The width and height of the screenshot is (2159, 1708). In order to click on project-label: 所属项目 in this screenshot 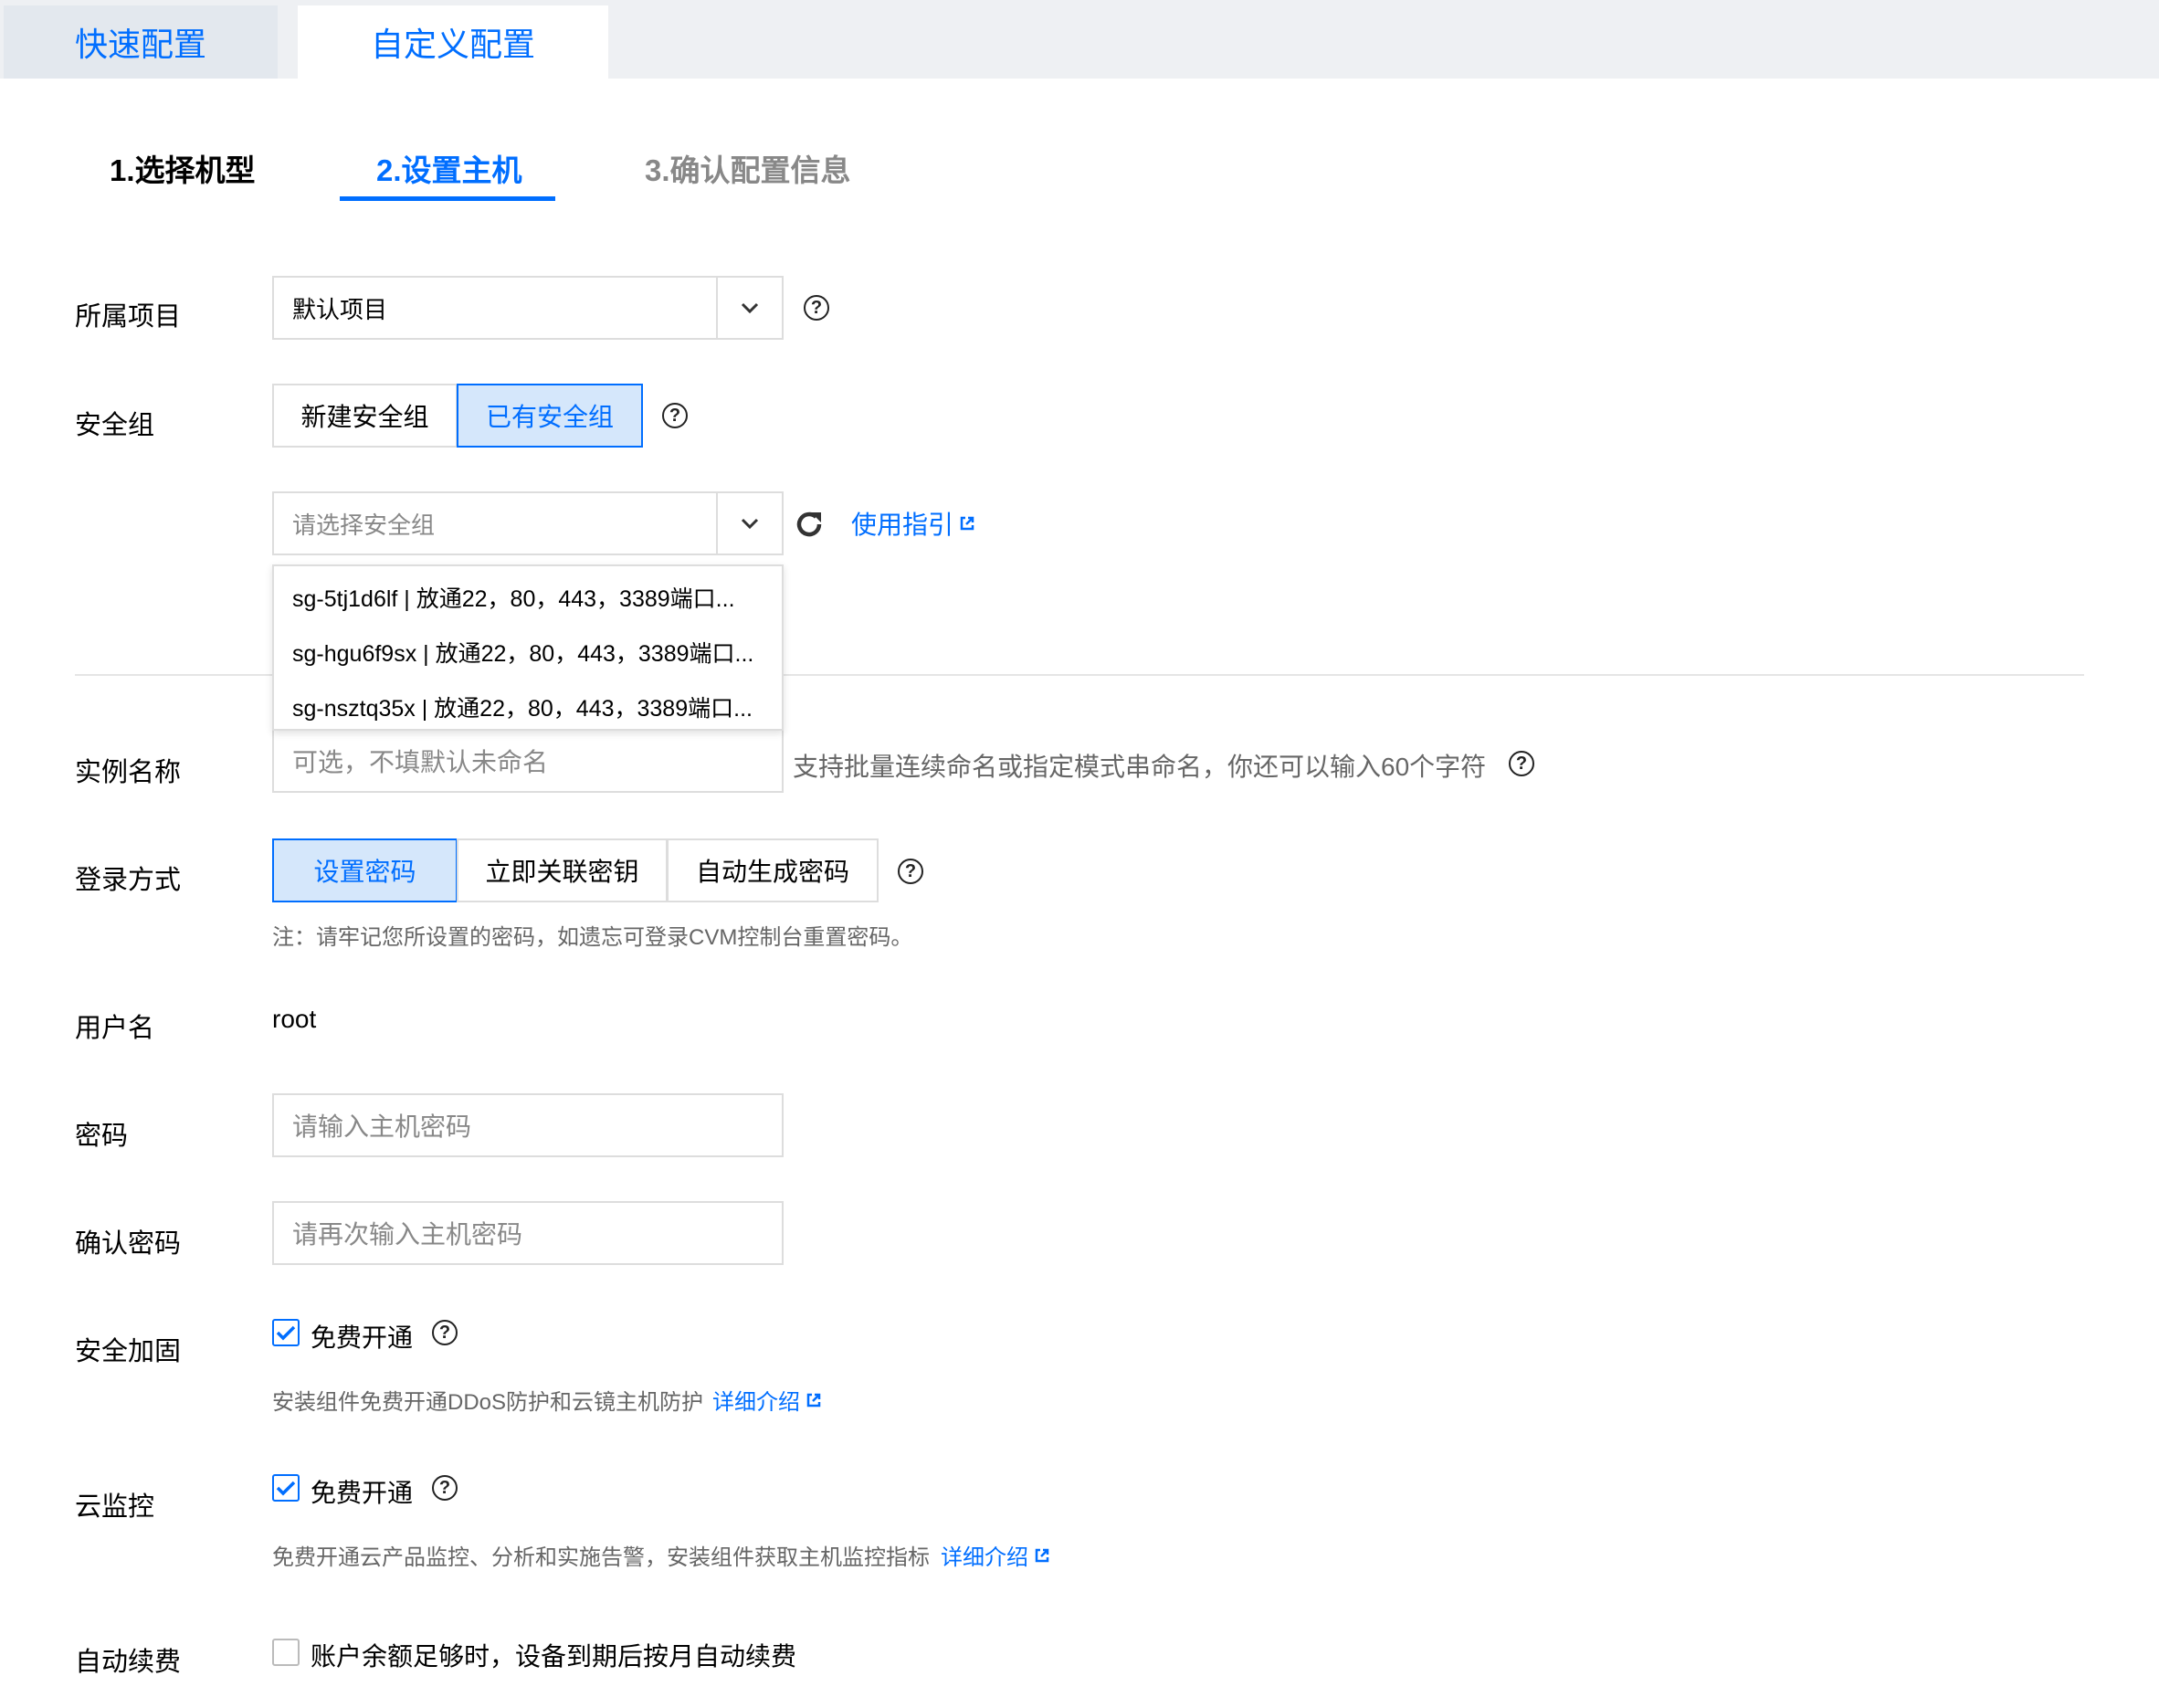, I will do `click(128, 317)`.